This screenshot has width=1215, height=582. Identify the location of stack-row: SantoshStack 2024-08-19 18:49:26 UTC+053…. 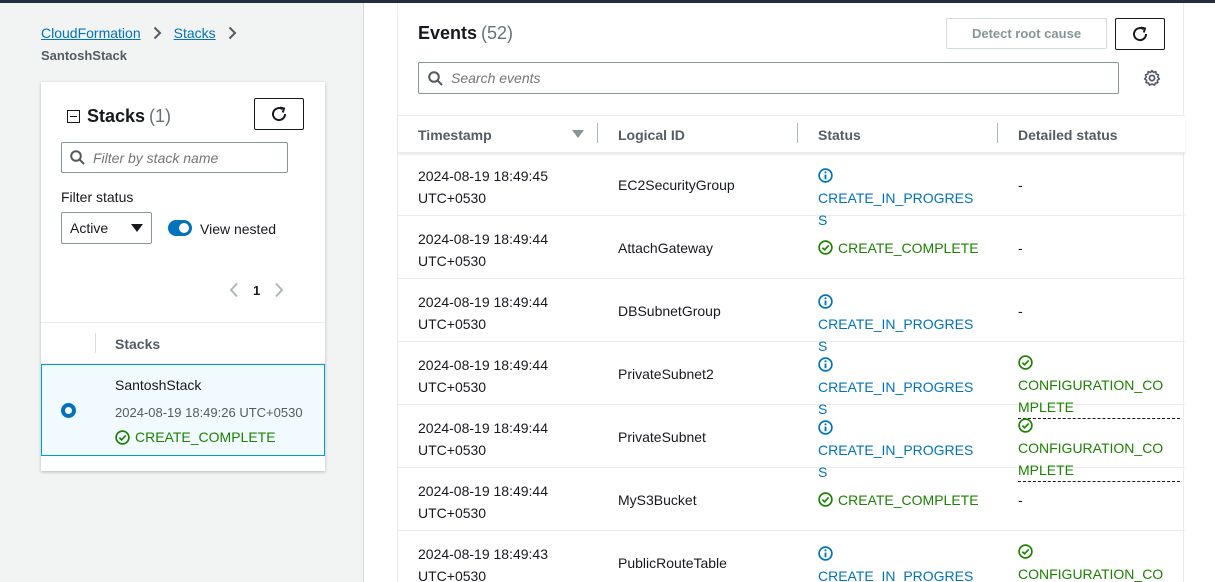
(183, 410).